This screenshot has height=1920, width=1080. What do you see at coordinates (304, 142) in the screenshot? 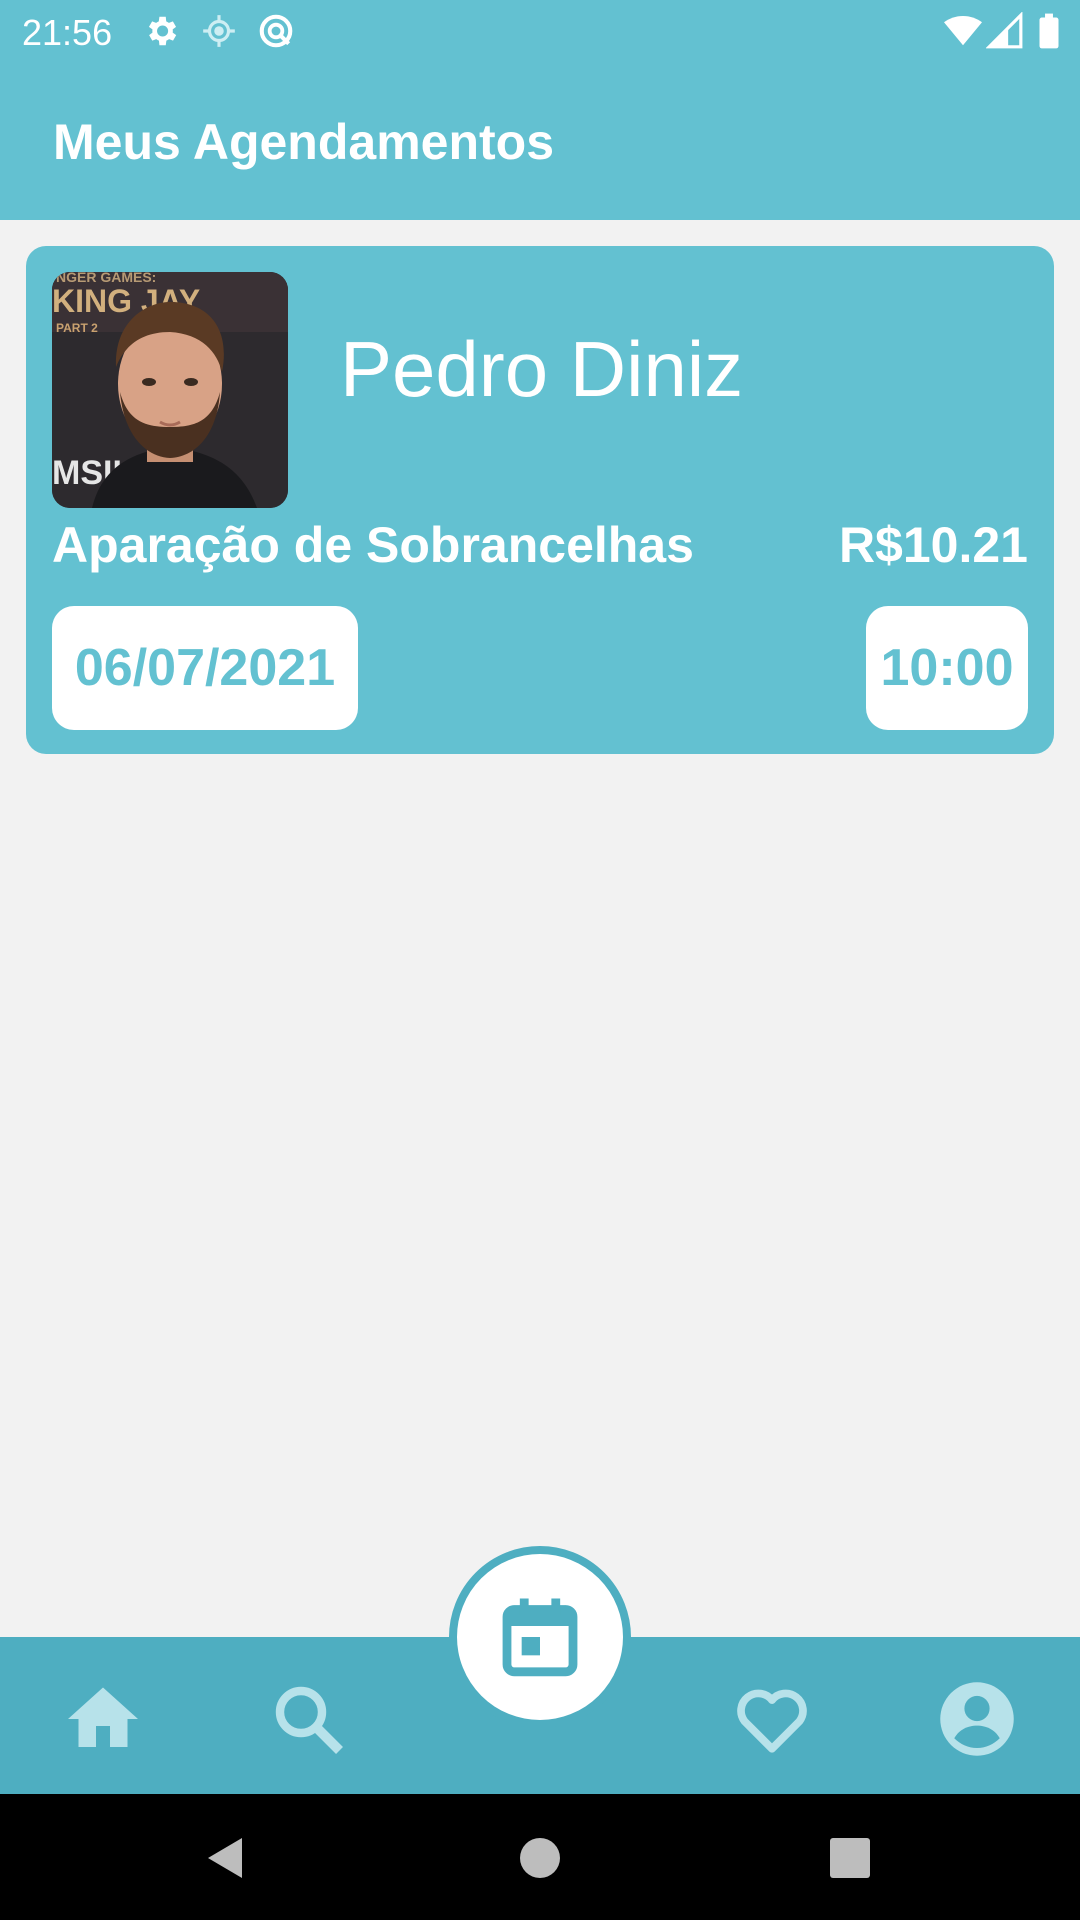
I see `page-title: Meus Agendamentos` at bounding box center [304, 142].